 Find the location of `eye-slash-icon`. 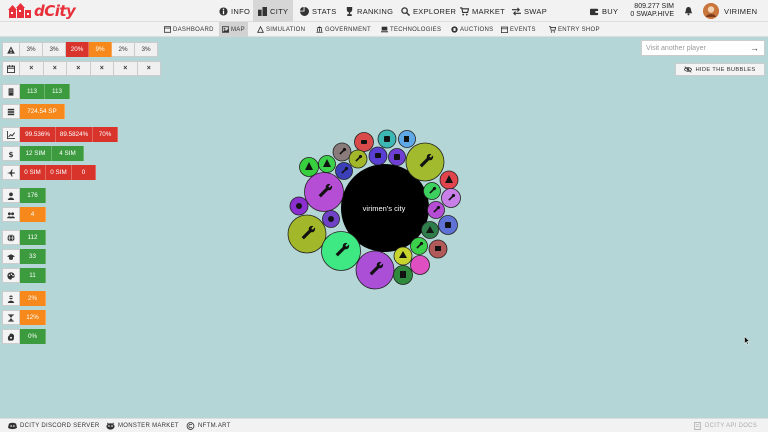

eye-slash-icon is located at coordinates (688, 69).